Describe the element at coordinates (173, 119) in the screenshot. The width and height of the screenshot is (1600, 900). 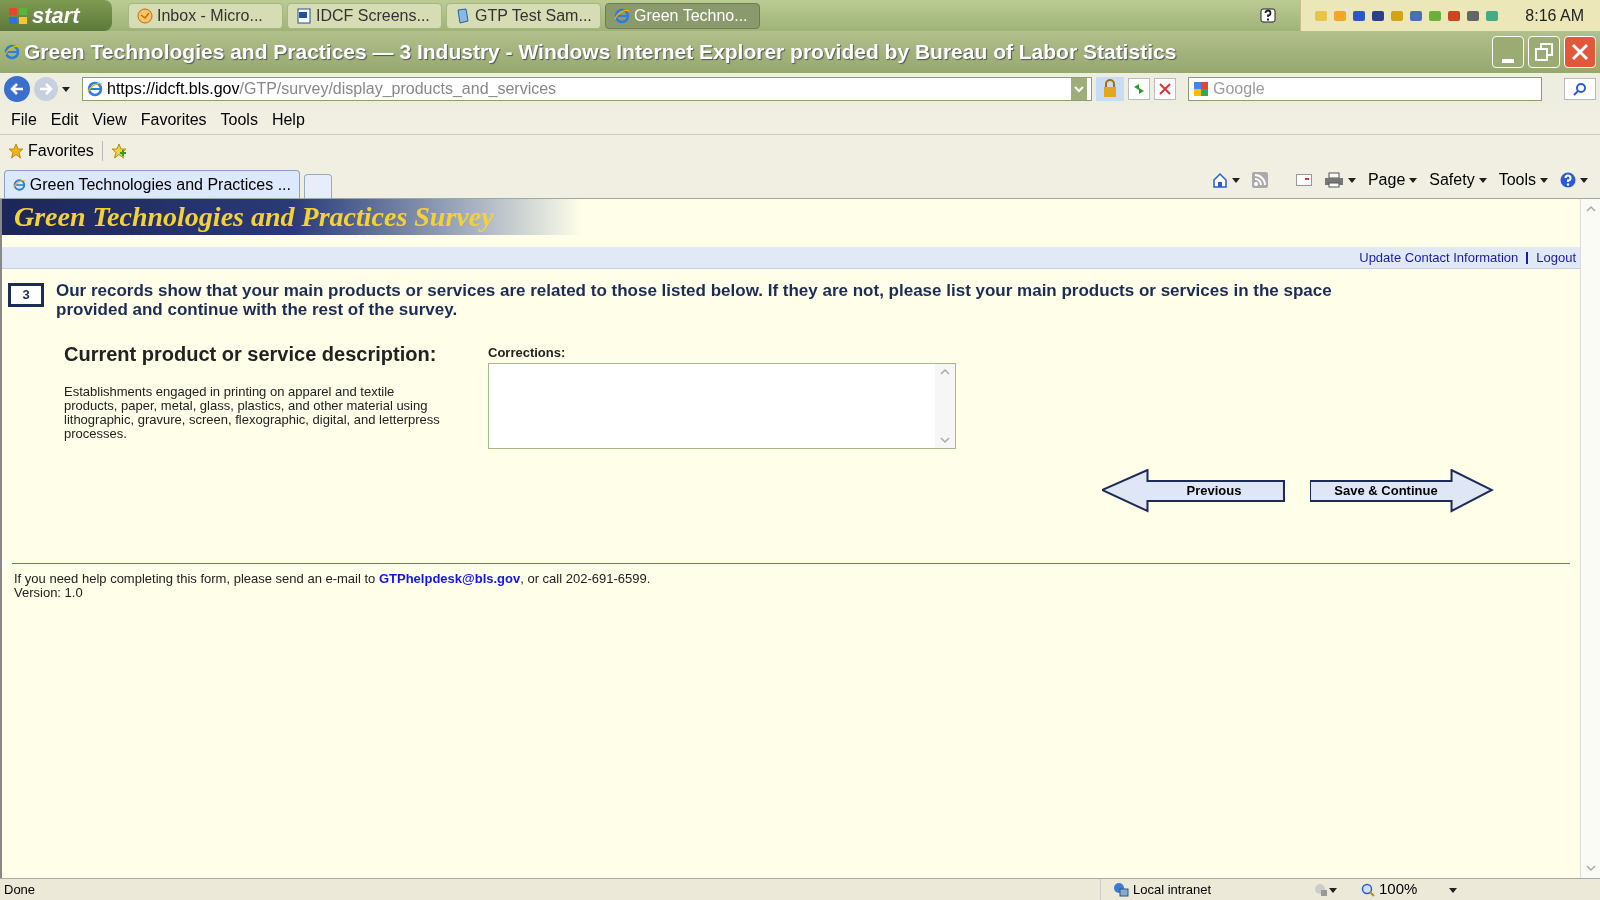
I see `menu-item: Favorites` at that location.